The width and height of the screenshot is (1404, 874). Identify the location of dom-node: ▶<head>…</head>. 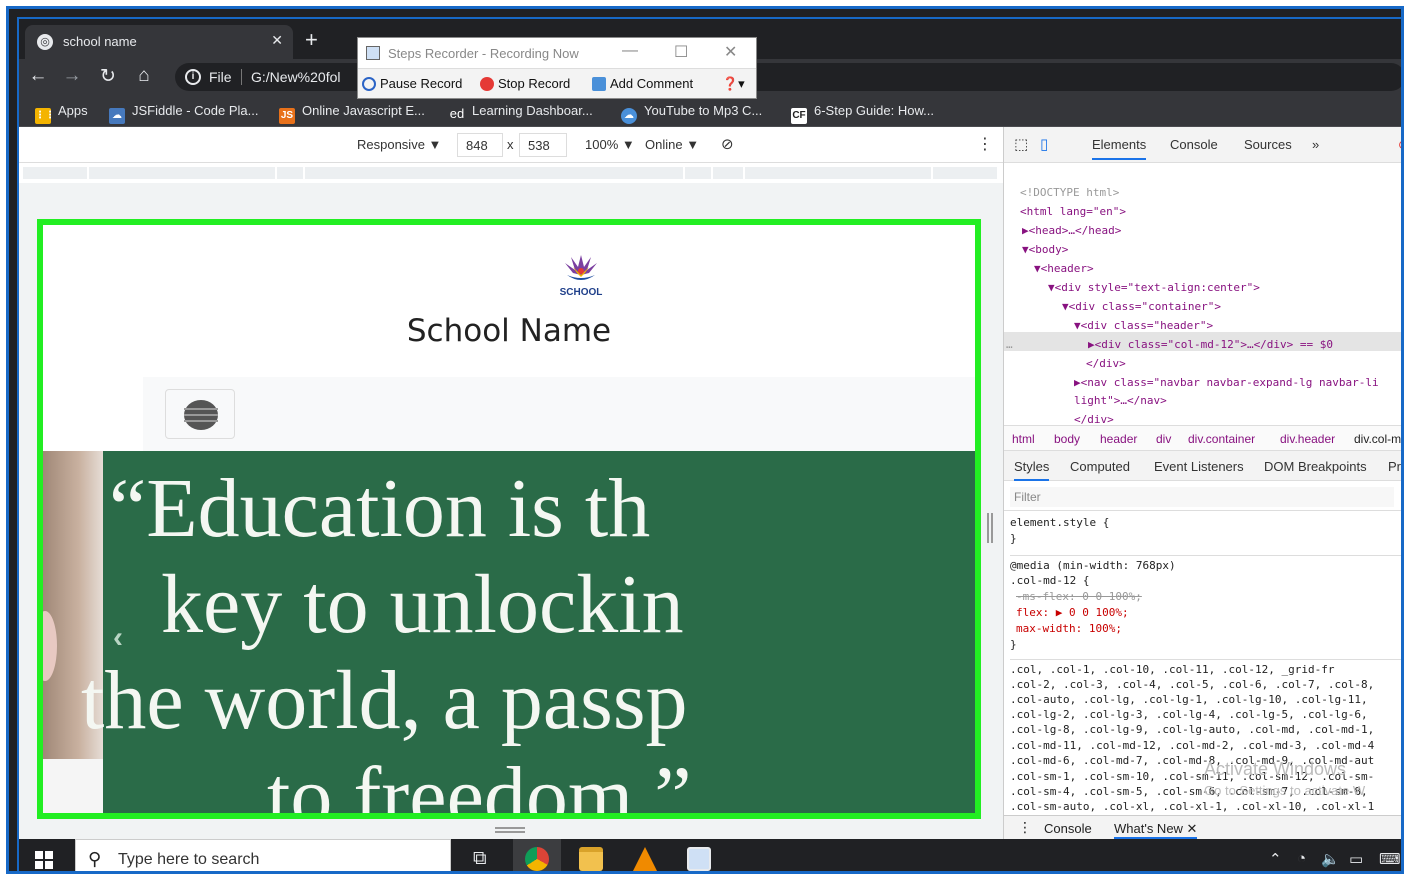
(1071, 230).